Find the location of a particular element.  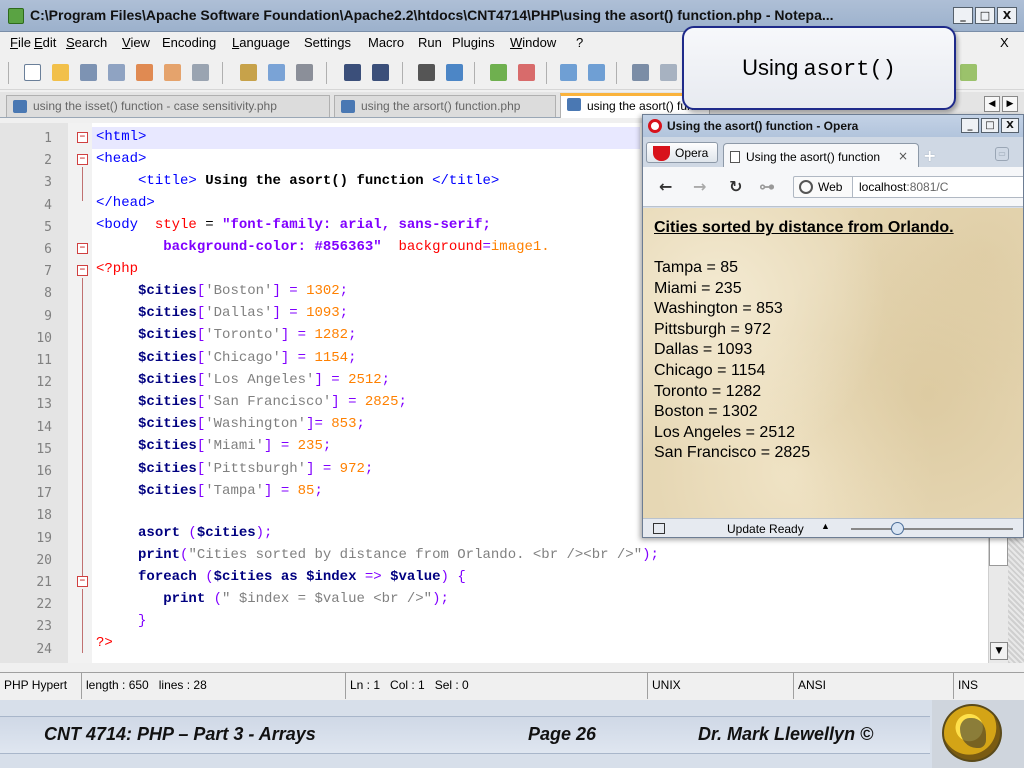

opera-navigation-bar: ← → ↻ ⊶ Web localhost:8081/C is located at coordinates (833, 187).